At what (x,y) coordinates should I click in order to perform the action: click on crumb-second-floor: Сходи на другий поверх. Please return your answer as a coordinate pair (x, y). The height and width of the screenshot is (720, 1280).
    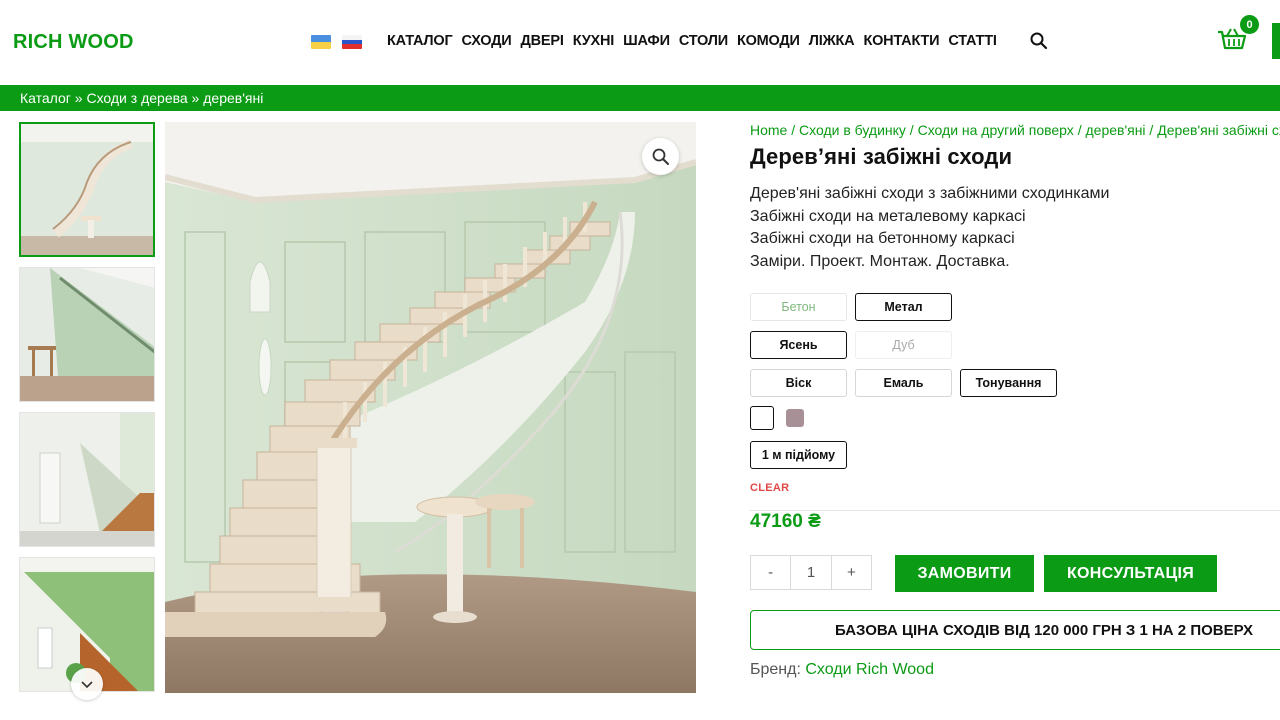
    Looking at the image, I should click on (996, 130).